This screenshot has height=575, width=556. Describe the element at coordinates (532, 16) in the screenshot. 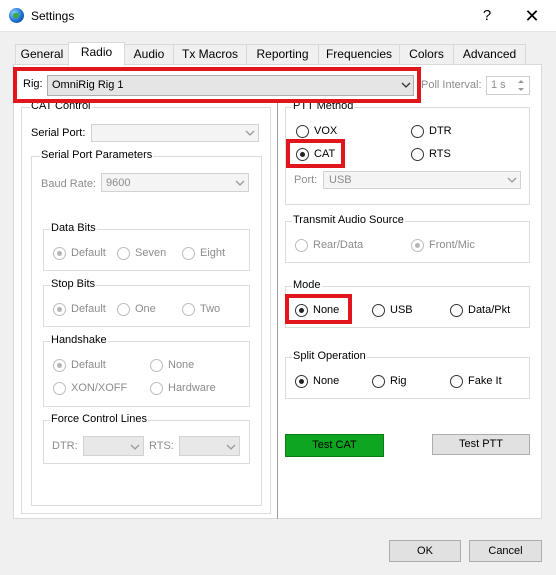

I see `close-button: ✕` at that location.